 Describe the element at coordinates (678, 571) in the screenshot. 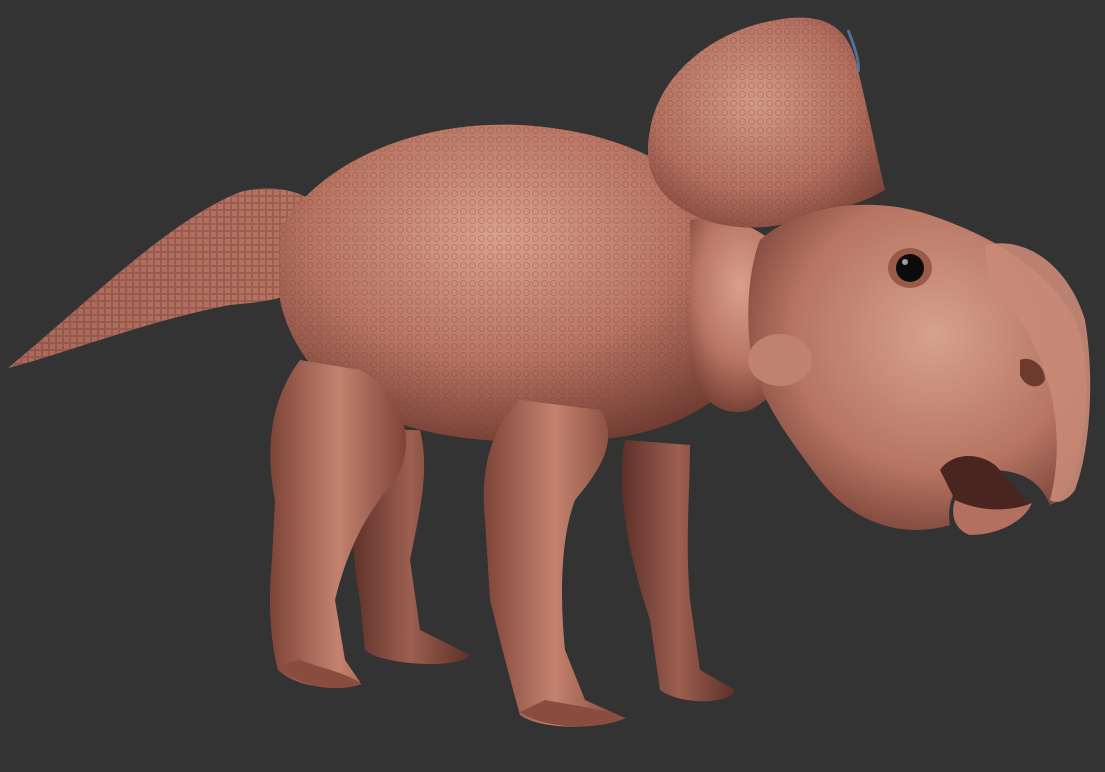

I see `far-fore-leg` at that location.